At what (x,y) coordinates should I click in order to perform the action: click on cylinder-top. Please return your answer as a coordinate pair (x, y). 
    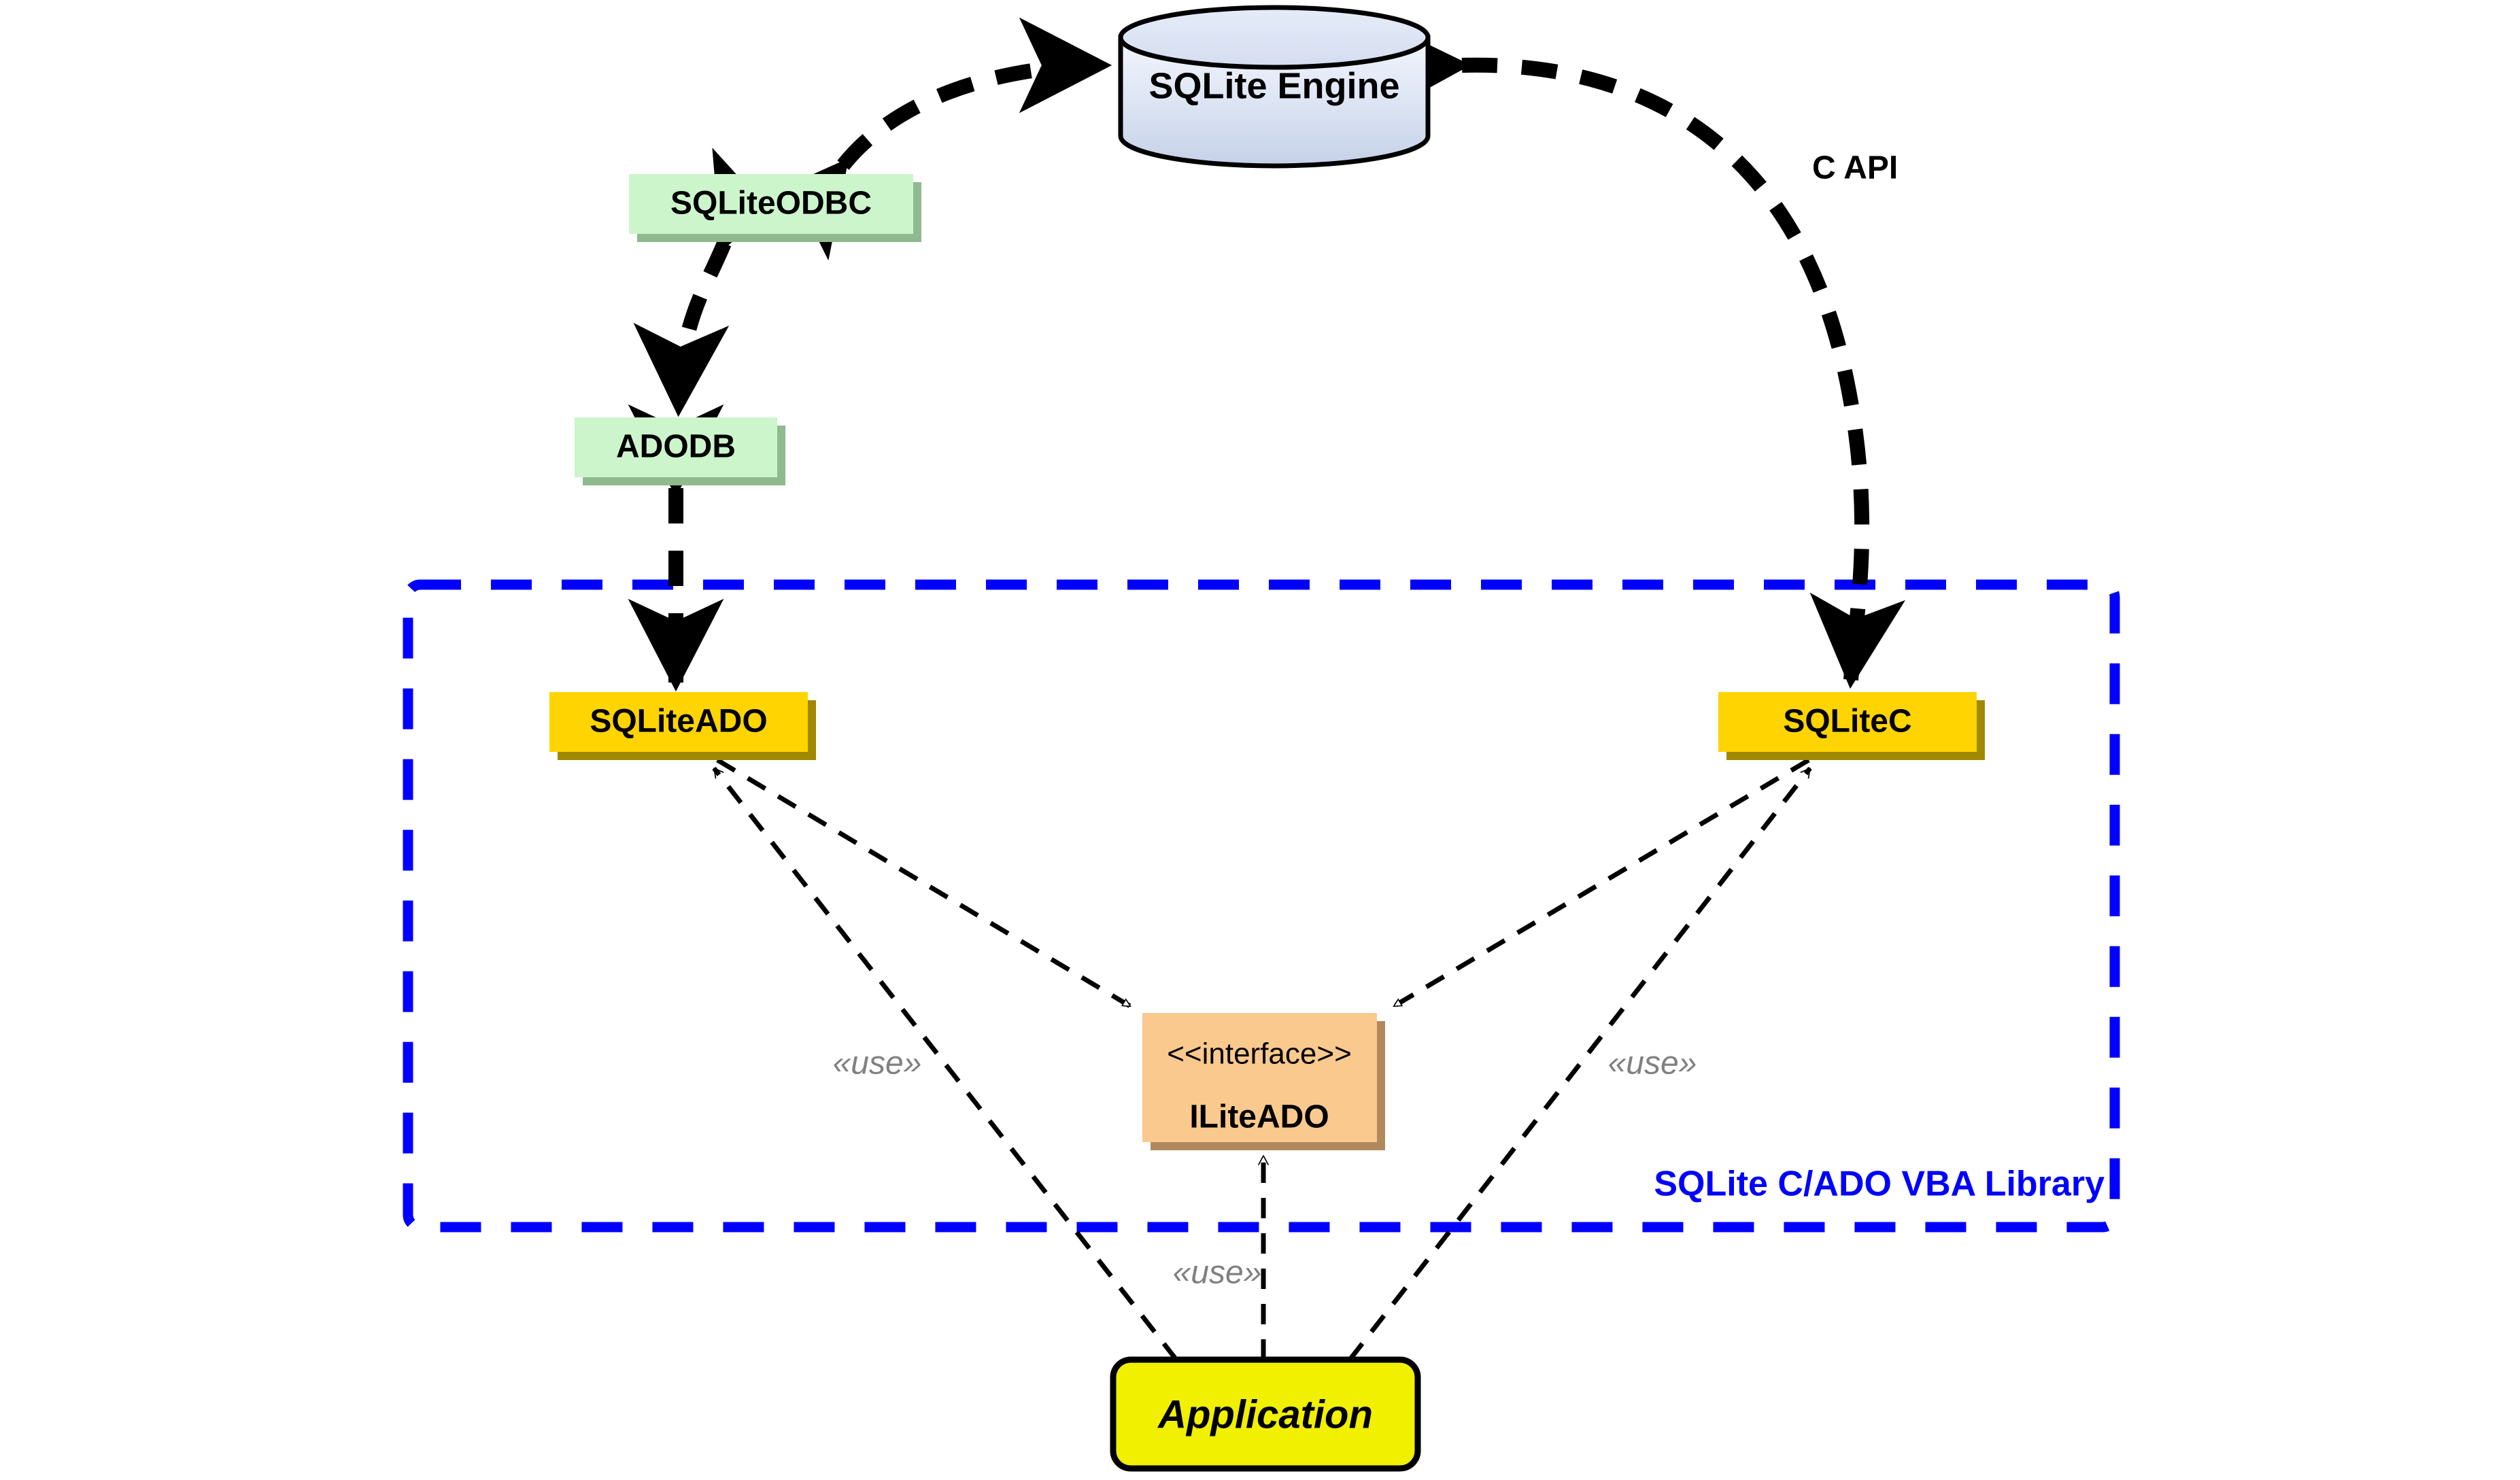
    Looking at the image, I should click on (1274, 37).